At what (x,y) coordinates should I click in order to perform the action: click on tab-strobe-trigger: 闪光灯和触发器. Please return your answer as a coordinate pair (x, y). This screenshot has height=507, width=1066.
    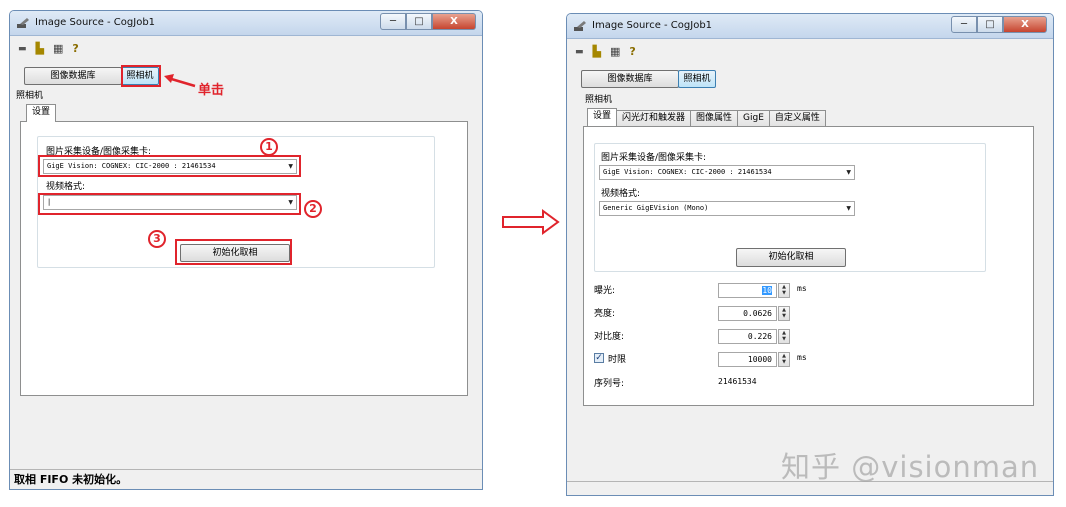
    Looking at the image, I should click on (654, 118).